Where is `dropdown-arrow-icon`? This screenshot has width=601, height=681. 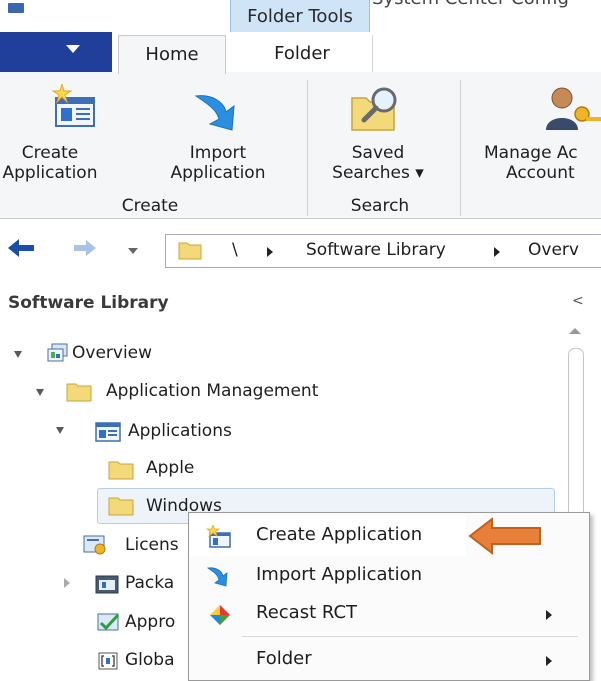 dropdown-arrow-icon is located at coordinates (73, 49).